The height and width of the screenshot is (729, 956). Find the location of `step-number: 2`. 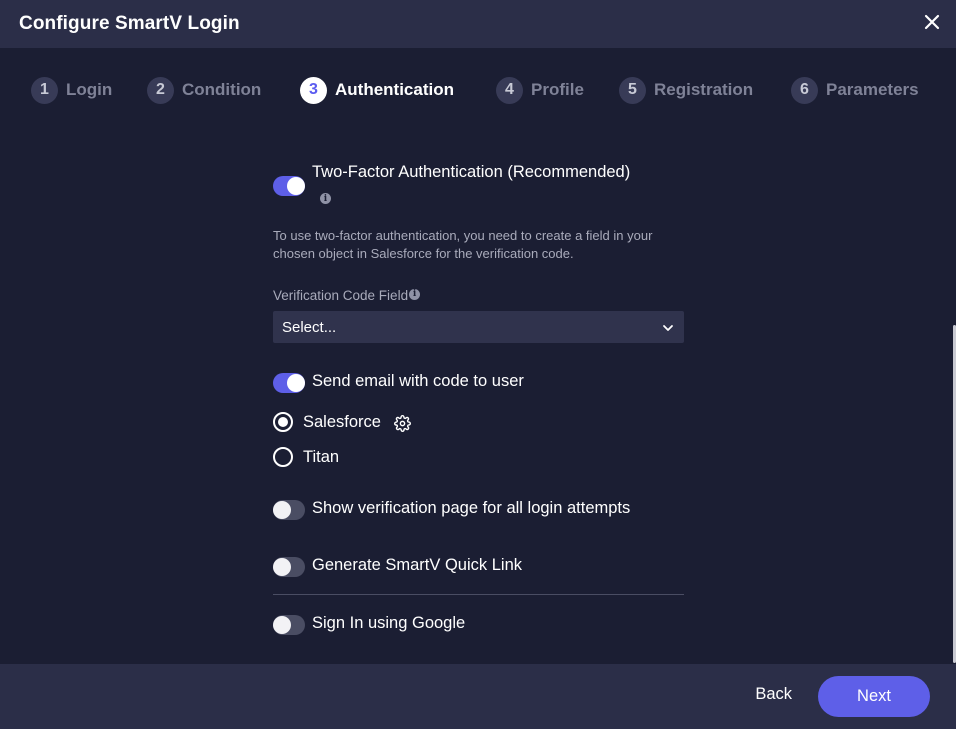

step-number: 2 is located at coordinates (160, 90).